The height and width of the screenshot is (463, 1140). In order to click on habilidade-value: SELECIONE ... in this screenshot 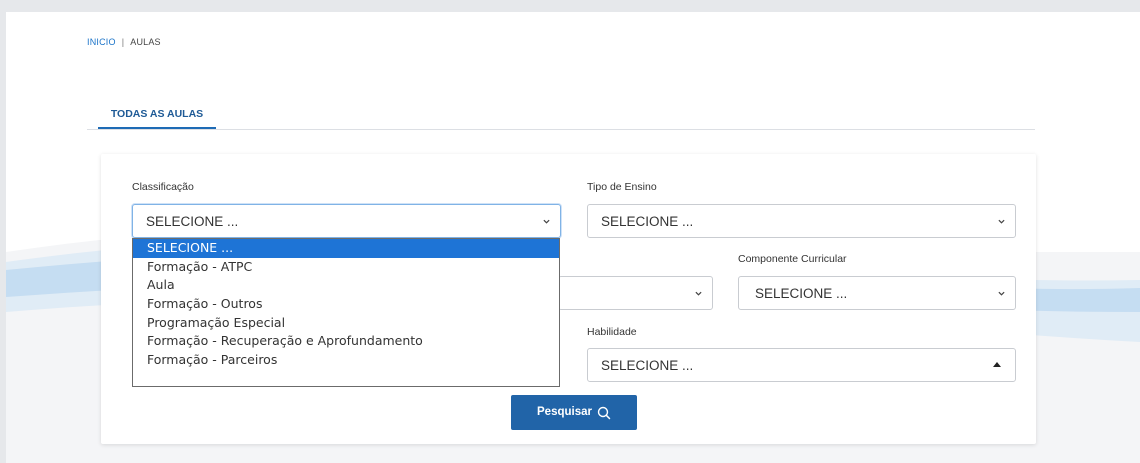, I will do `click(647, 365)`.